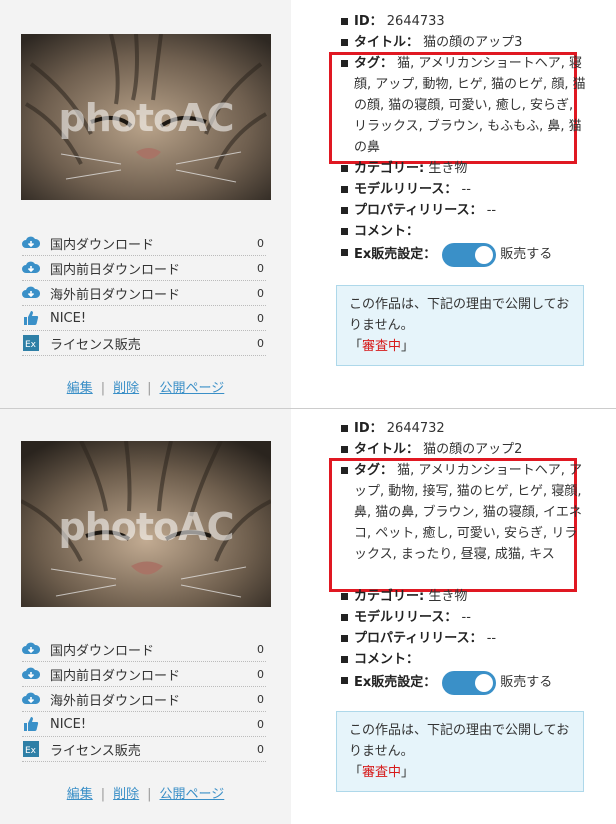 This screenshot has width=616, height=824. I want to click on id-value: 2644733, so click(415, 21).